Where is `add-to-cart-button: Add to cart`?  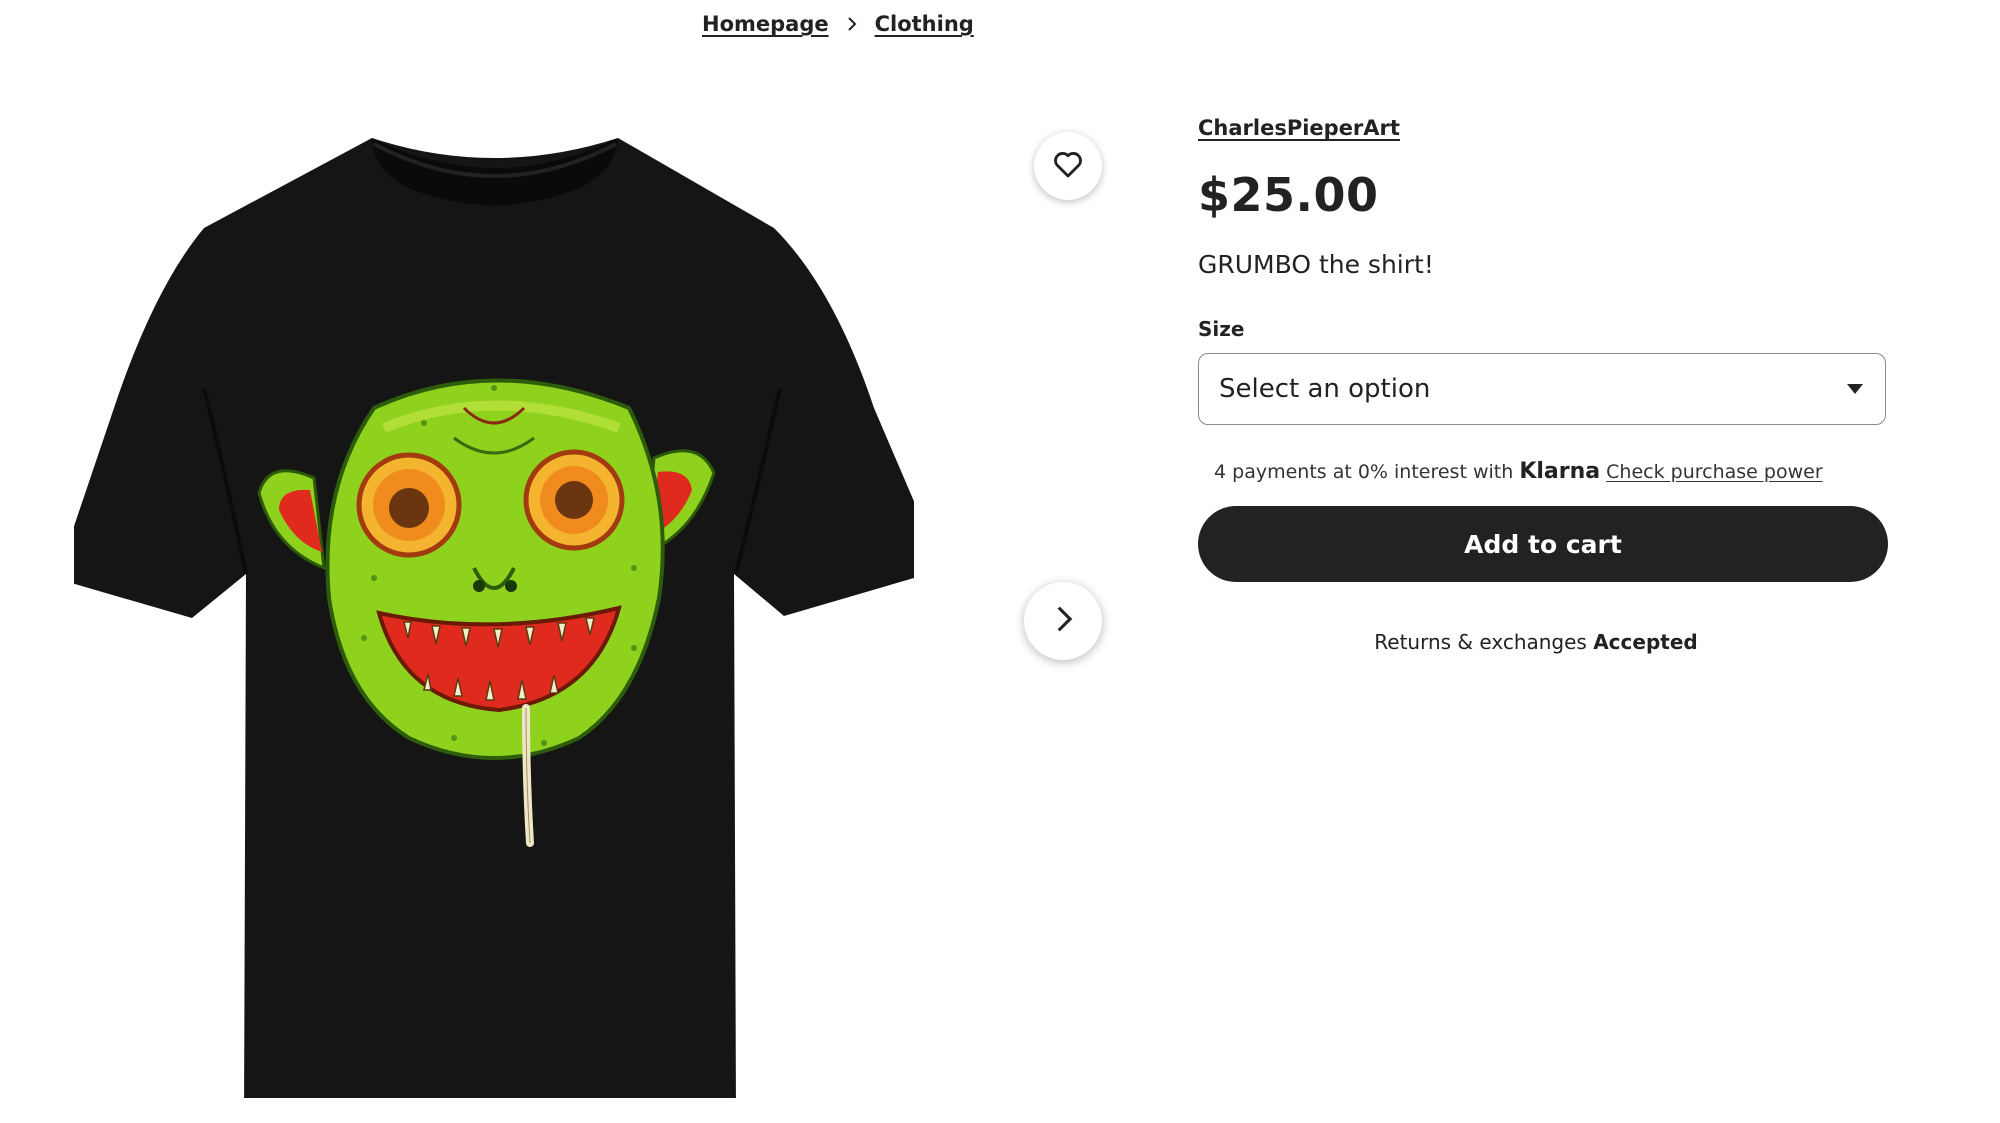 add-to-cart-button: Add to cart is located at coordinates (1543, 544).